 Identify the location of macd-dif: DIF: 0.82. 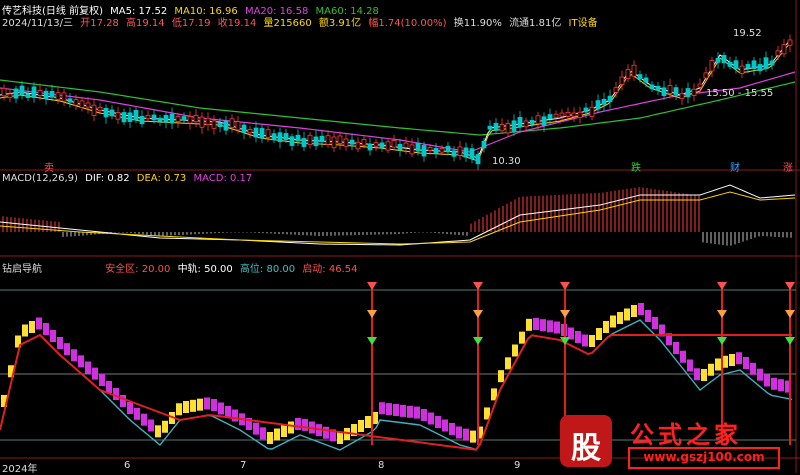
(107, 178).